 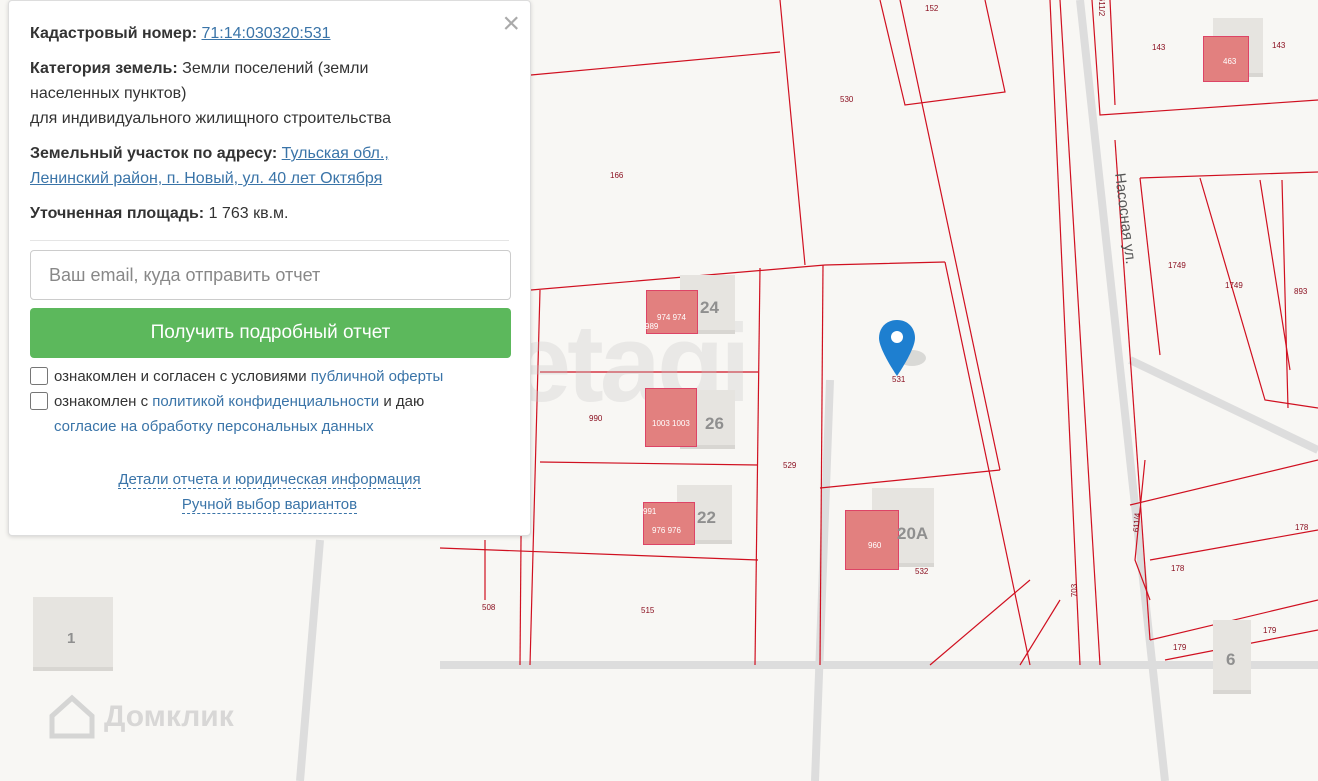 I want to click on plot-label: 152, so click(x=932, y=8).